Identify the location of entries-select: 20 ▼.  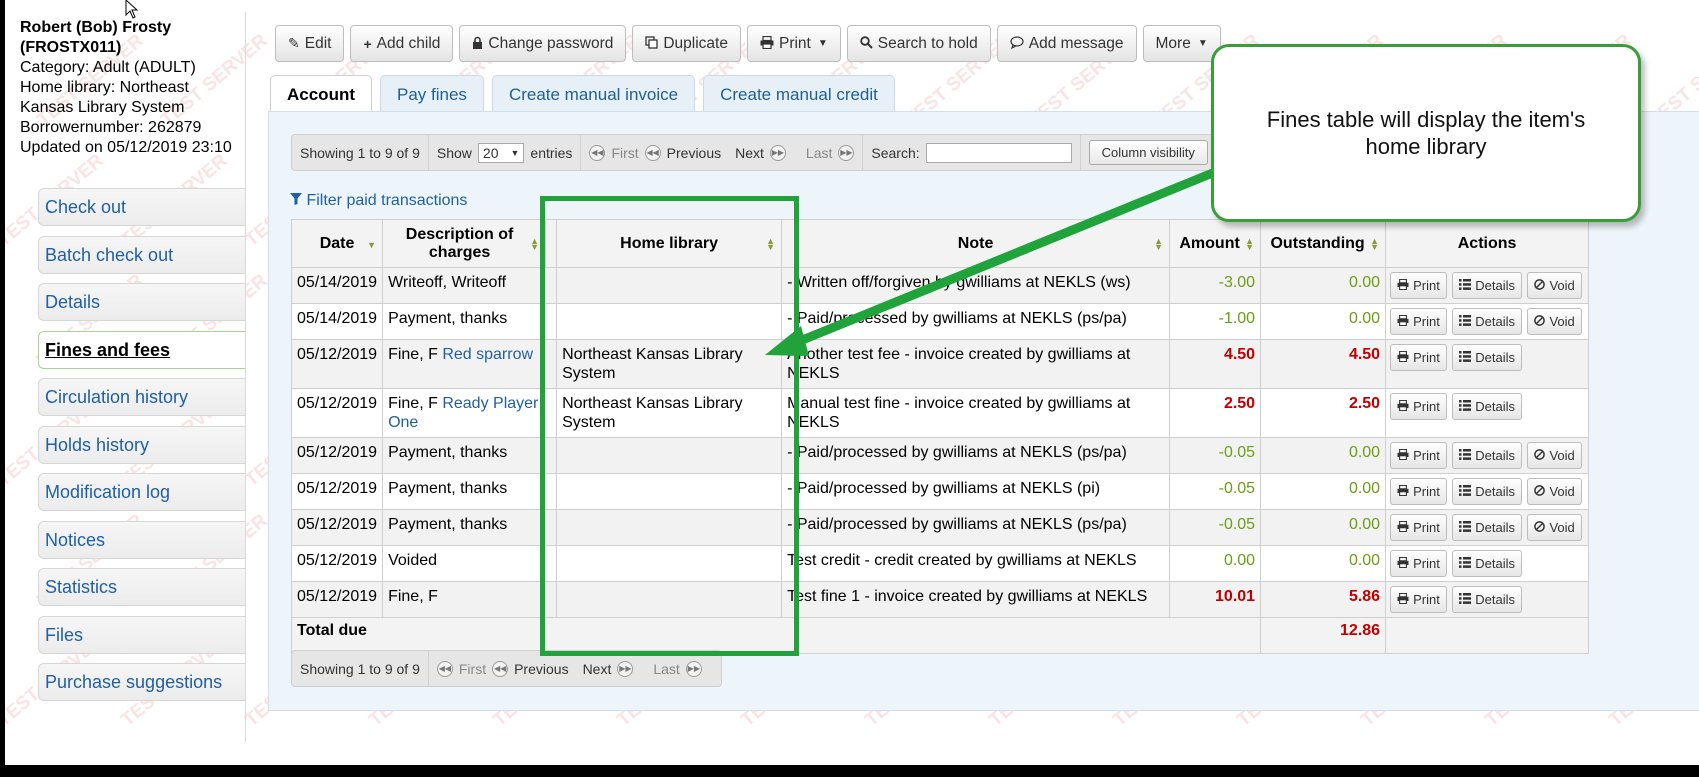
(501, 152).